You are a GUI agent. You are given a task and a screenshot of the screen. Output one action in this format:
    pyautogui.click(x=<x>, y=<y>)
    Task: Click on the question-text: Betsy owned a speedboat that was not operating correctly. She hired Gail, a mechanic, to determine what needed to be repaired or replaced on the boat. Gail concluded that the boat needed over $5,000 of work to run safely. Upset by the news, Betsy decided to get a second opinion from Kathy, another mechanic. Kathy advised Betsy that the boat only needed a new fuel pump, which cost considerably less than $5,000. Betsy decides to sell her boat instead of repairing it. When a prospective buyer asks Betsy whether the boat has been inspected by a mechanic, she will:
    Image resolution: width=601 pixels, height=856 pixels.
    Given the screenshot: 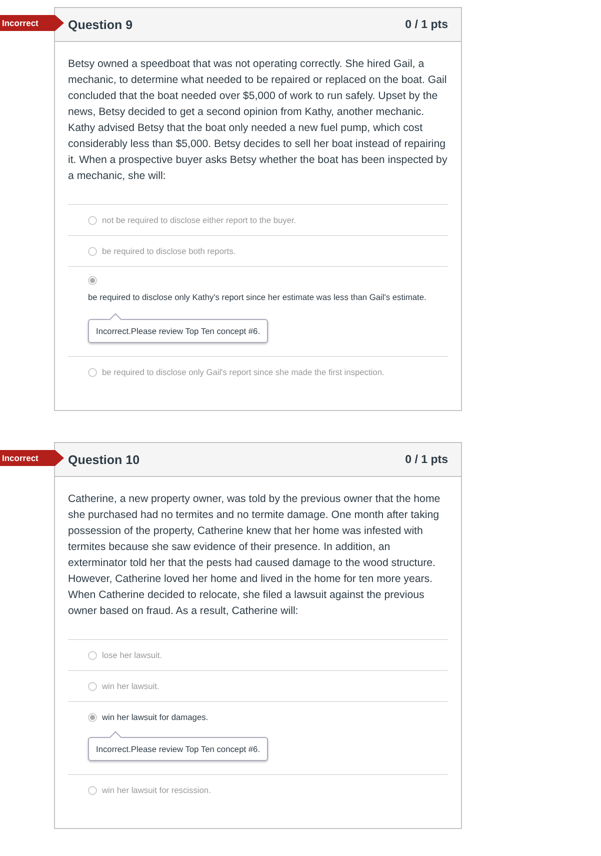 What is the action you would take?
    pyautogui.click(x=258, y=120)
    